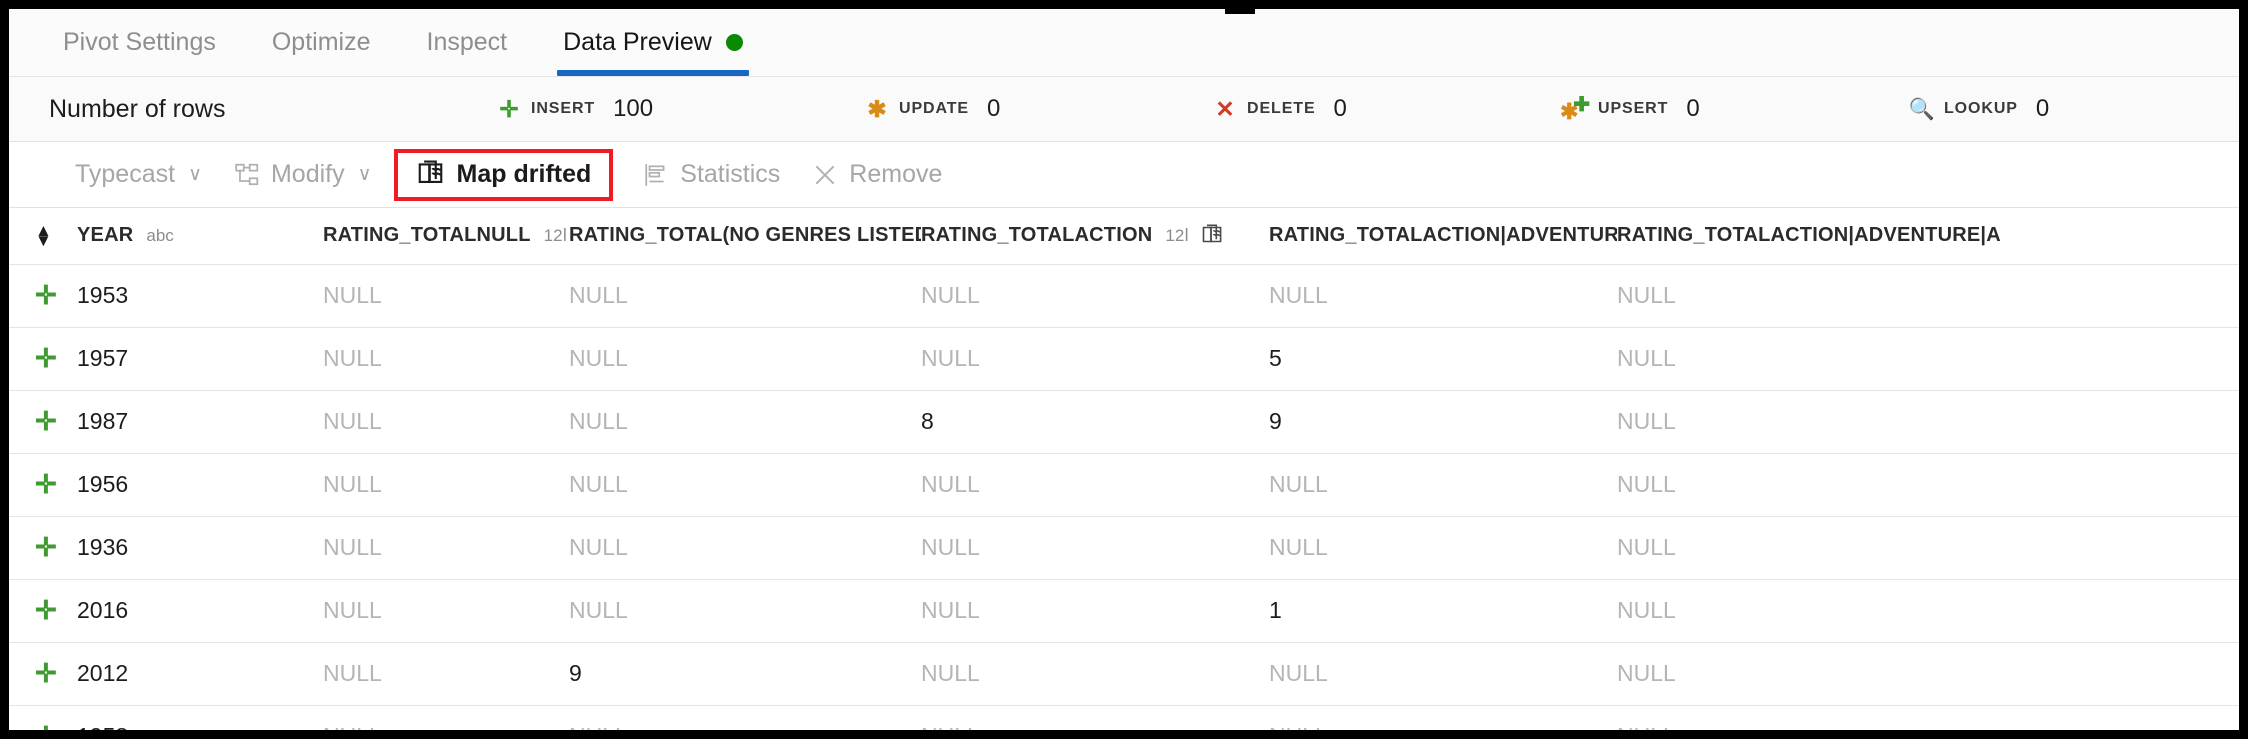 This screenshot has height=739, width=2248. What do you see at coordinates (200, 548) in the screenshot?
I see `cell-year: 1936` at bounding box center [200, 548].